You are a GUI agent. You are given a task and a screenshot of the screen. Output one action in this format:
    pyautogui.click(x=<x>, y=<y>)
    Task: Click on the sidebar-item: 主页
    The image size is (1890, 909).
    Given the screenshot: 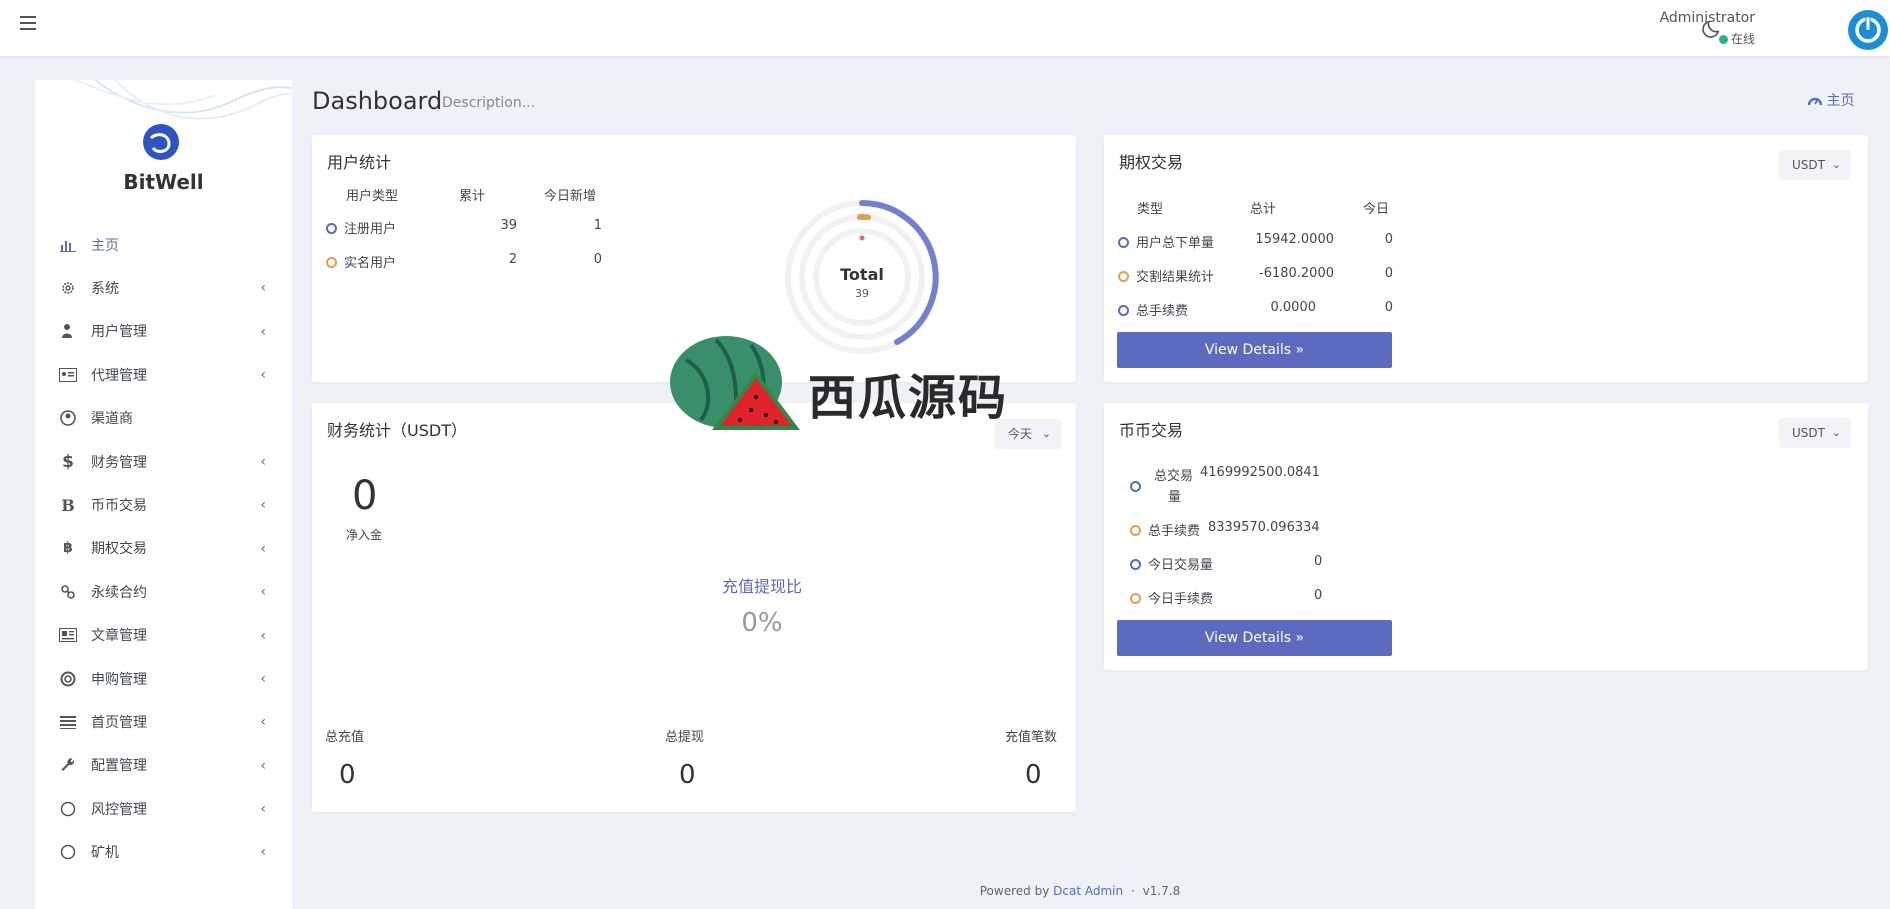 What is the action you would take?
    pyautogui.click(x=163, y=244)
    